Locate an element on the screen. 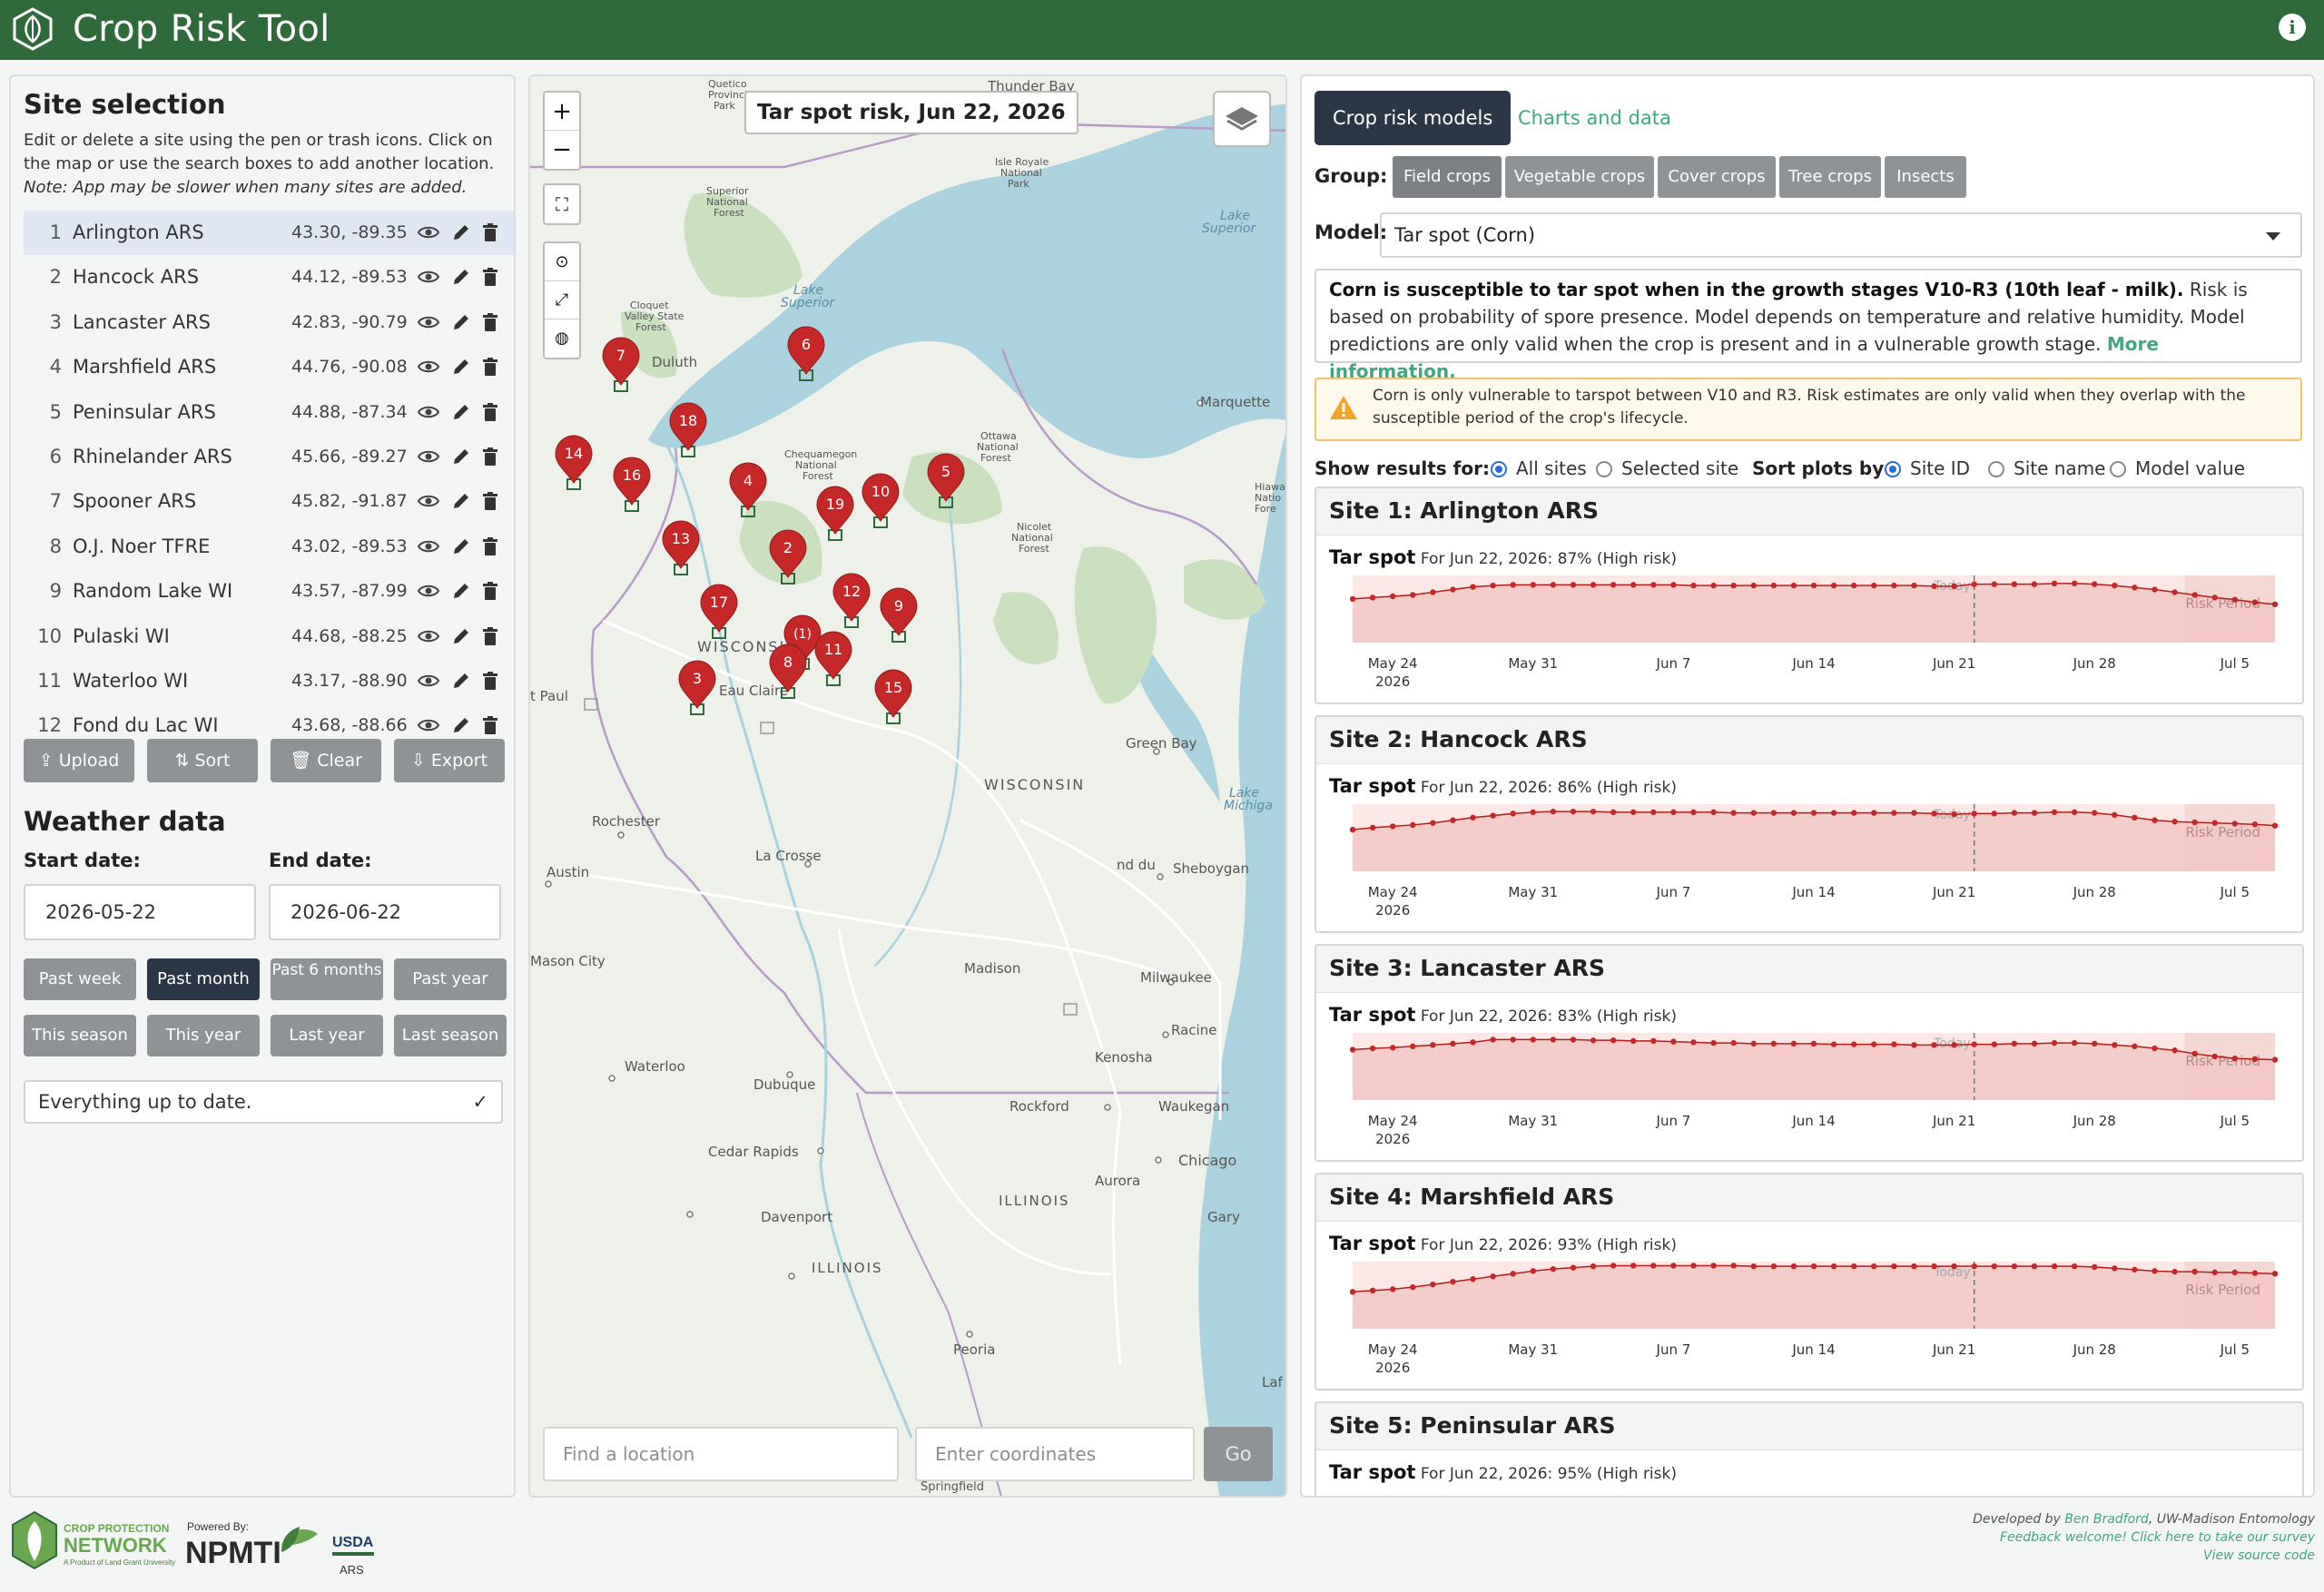  group-field-crops: Field crops is located at coordinates (1447, 177).